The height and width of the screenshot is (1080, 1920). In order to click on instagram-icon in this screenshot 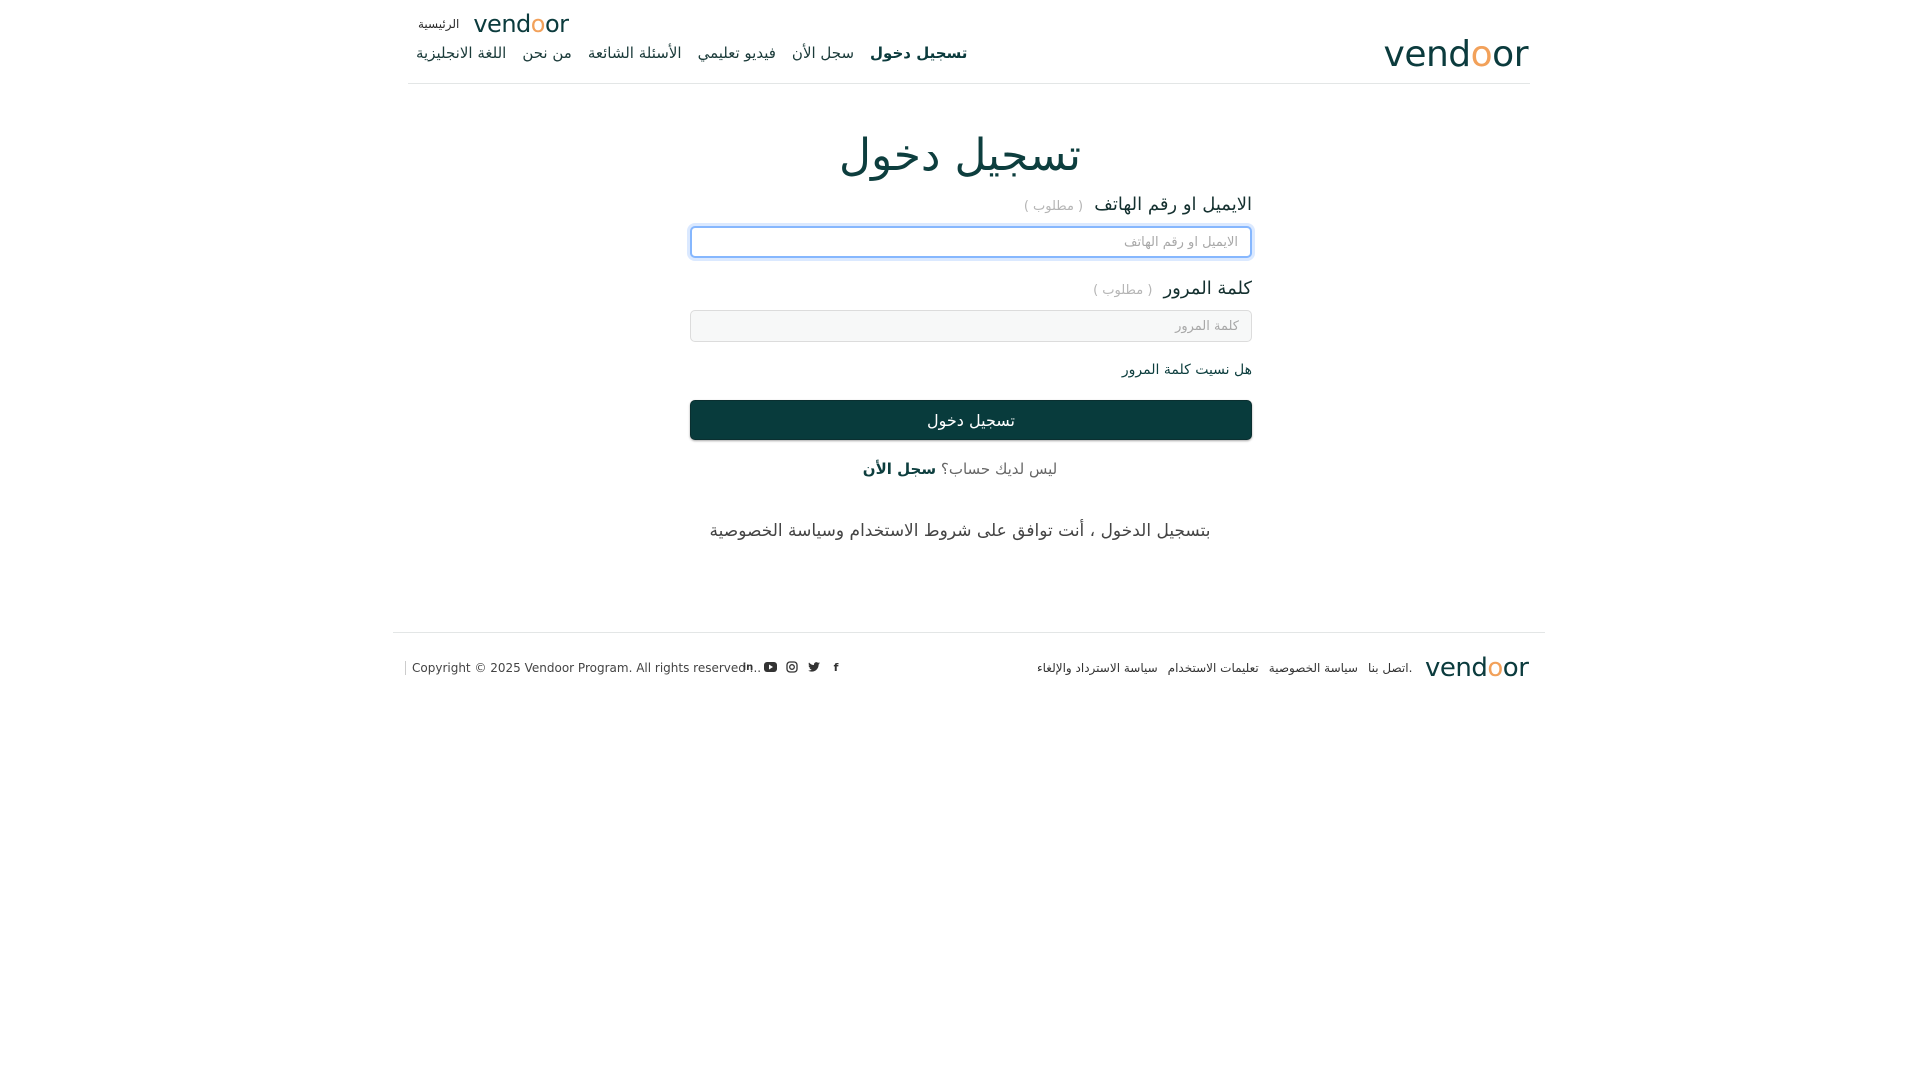, I will do `click(792, 667)`.